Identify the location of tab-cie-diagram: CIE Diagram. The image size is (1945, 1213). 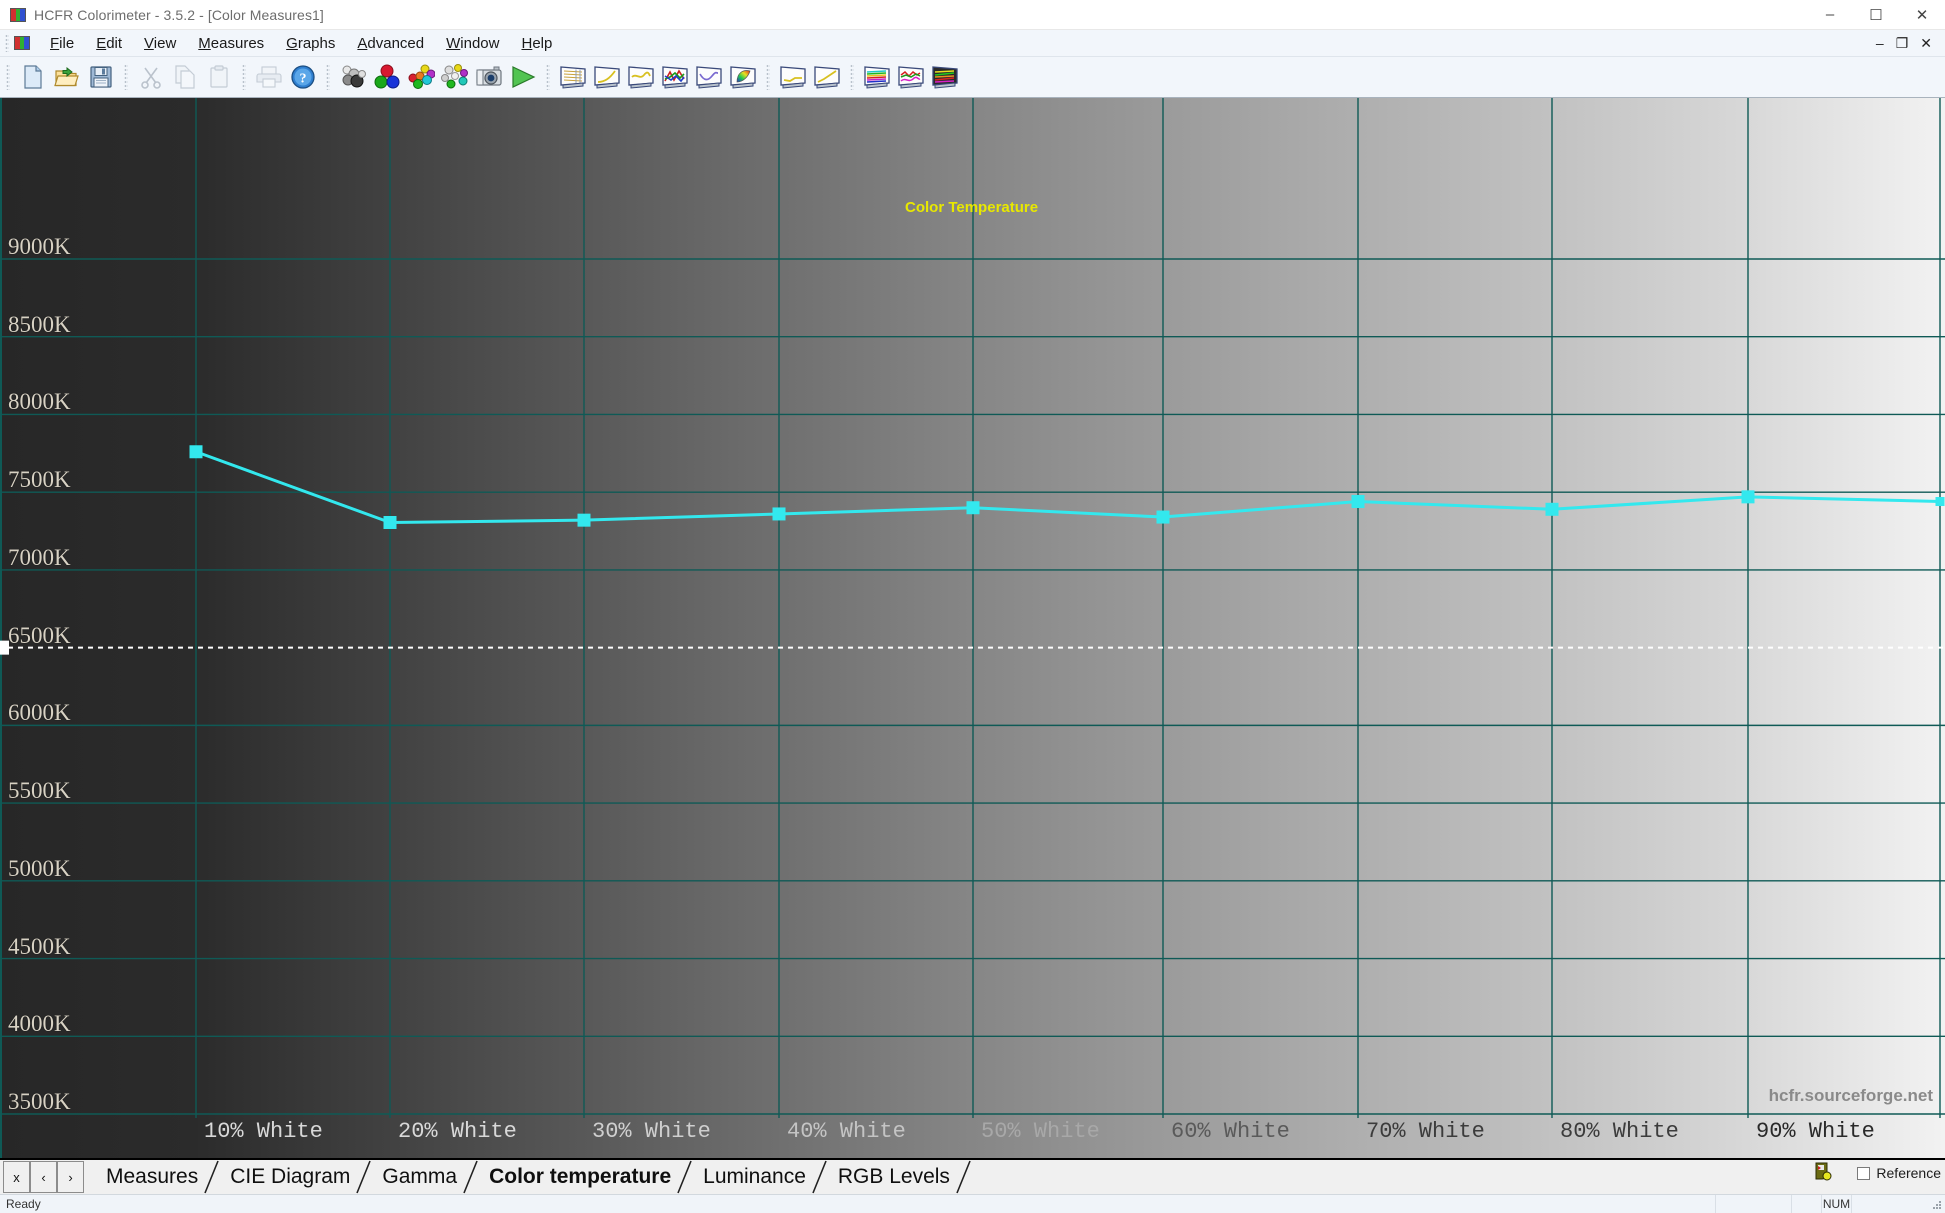
(292, 1177).